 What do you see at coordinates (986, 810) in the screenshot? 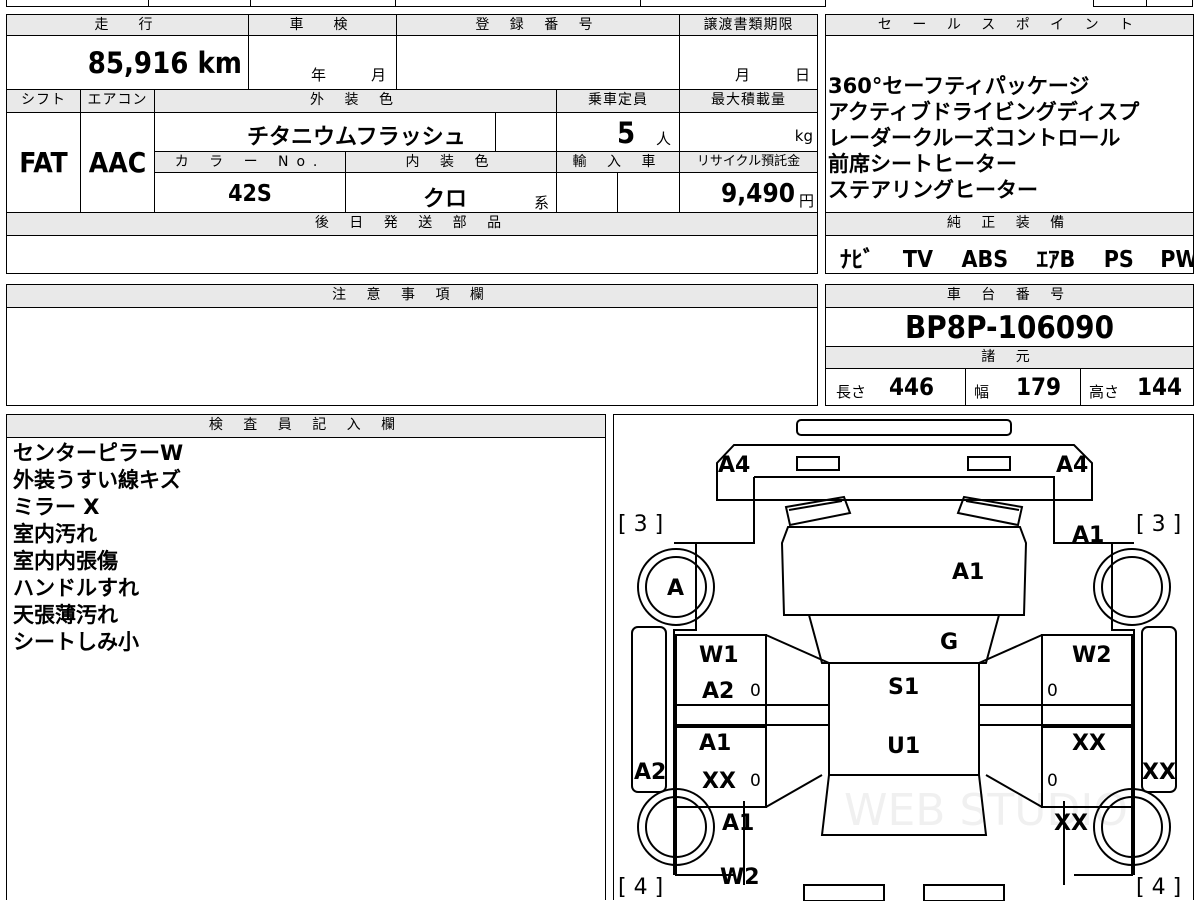
I see `watermark: WEB STUDIO` at bounding box center [986, 810].